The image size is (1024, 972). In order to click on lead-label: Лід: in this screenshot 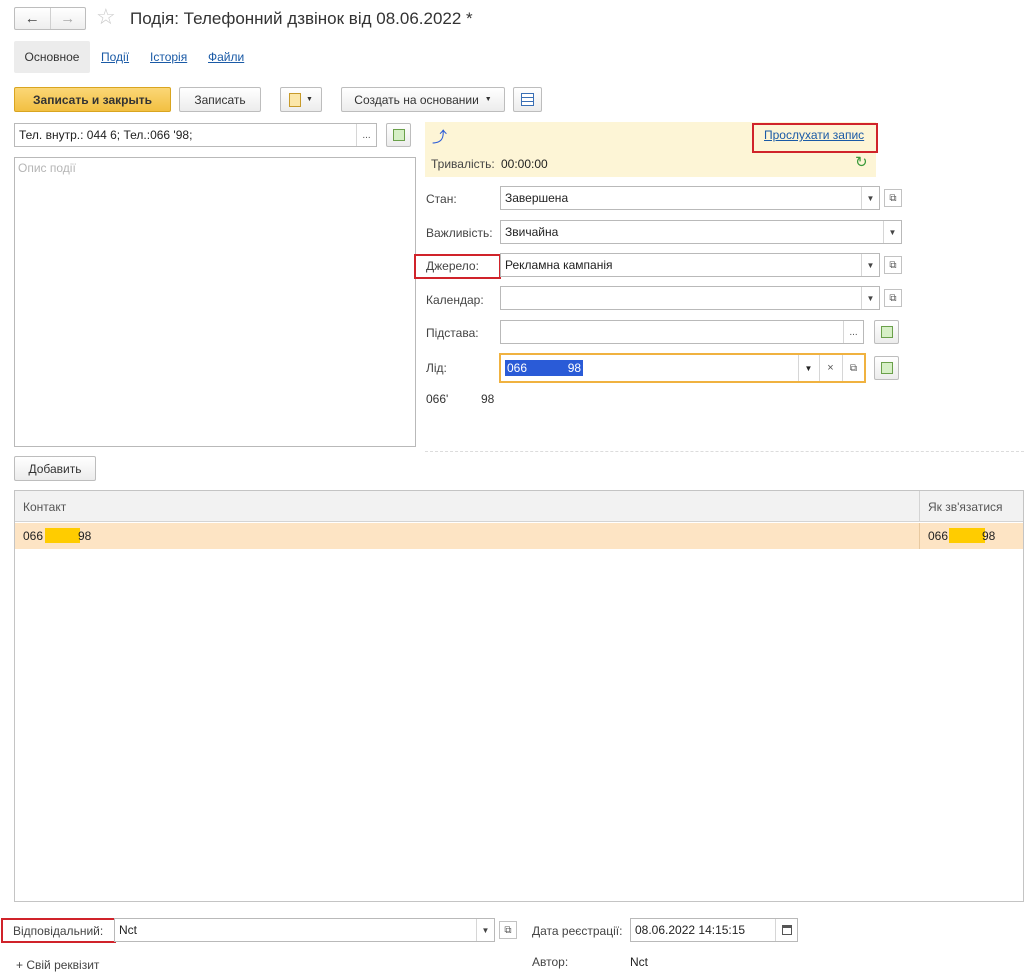, I will do `click(436, 368)`.